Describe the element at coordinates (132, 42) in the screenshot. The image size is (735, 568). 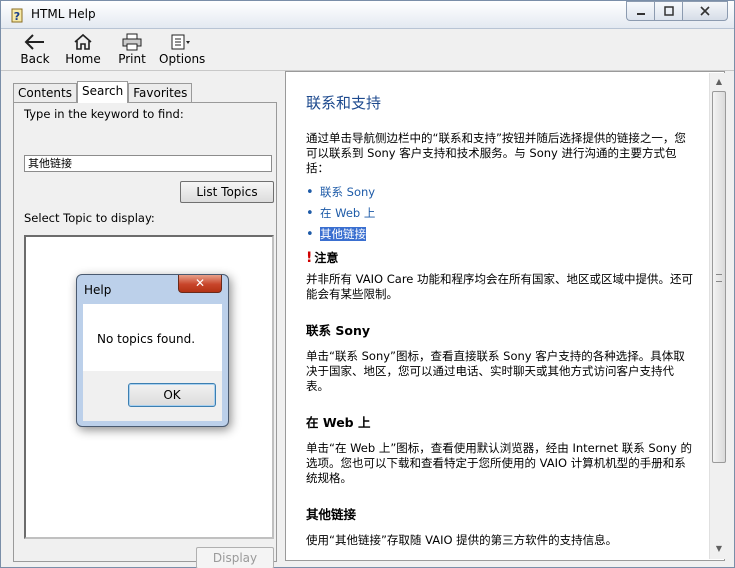
I see `printer-icon` at that location.